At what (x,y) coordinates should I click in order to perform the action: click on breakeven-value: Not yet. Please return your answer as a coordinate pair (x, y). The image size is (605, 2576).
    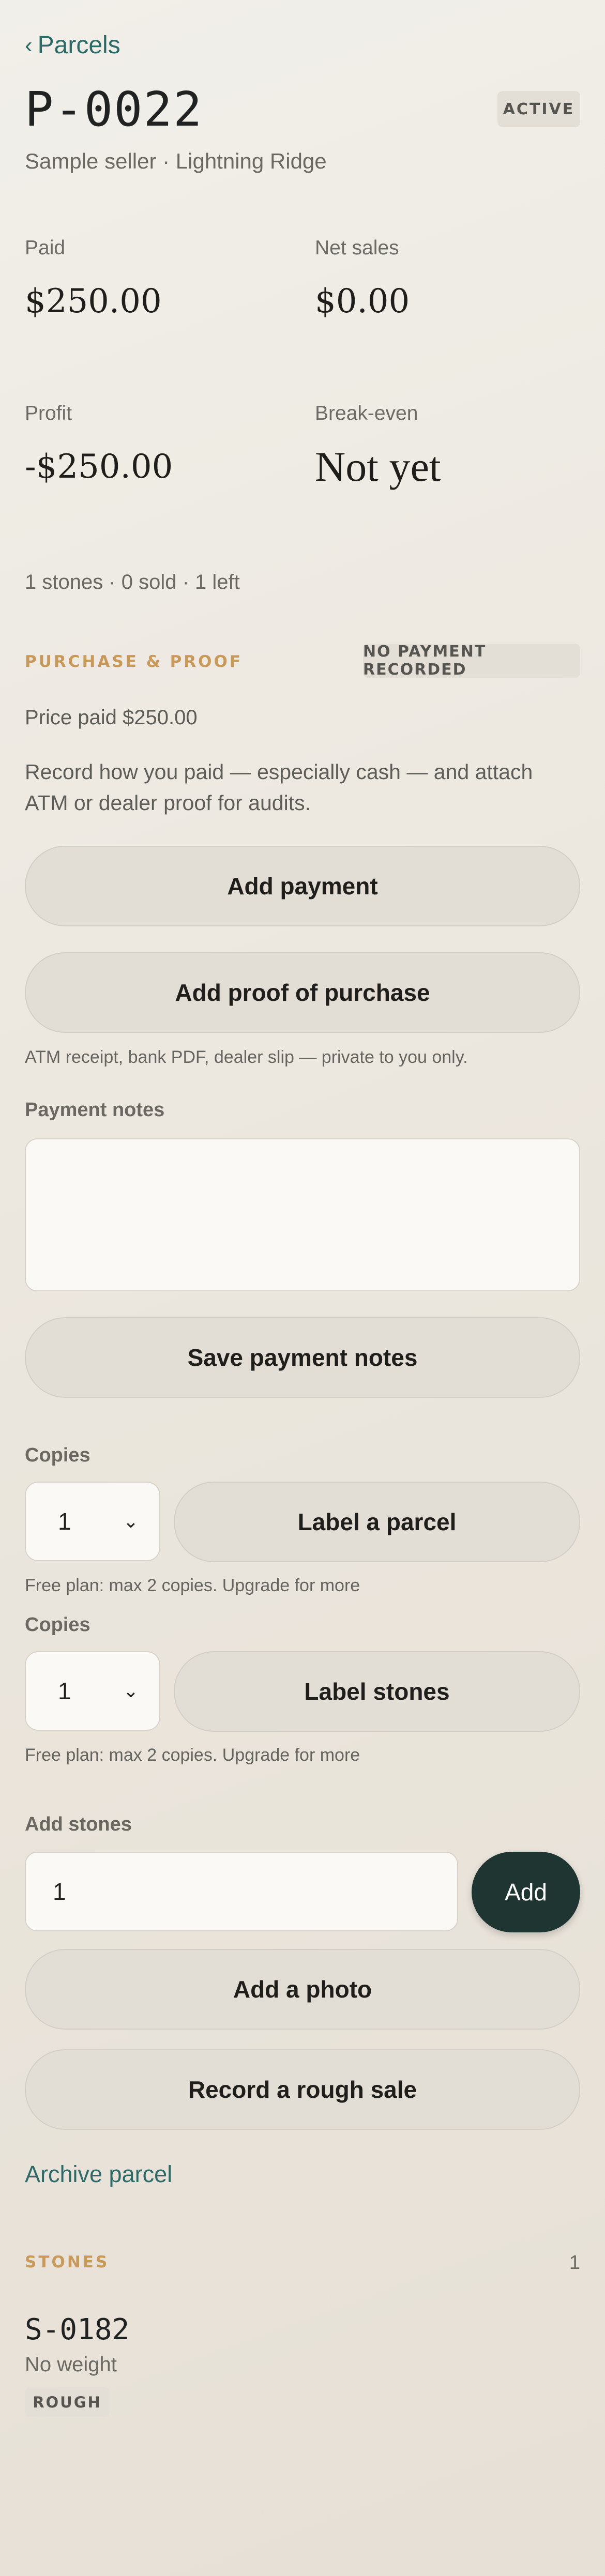
    Looking at the image, I should click on (378, 466).